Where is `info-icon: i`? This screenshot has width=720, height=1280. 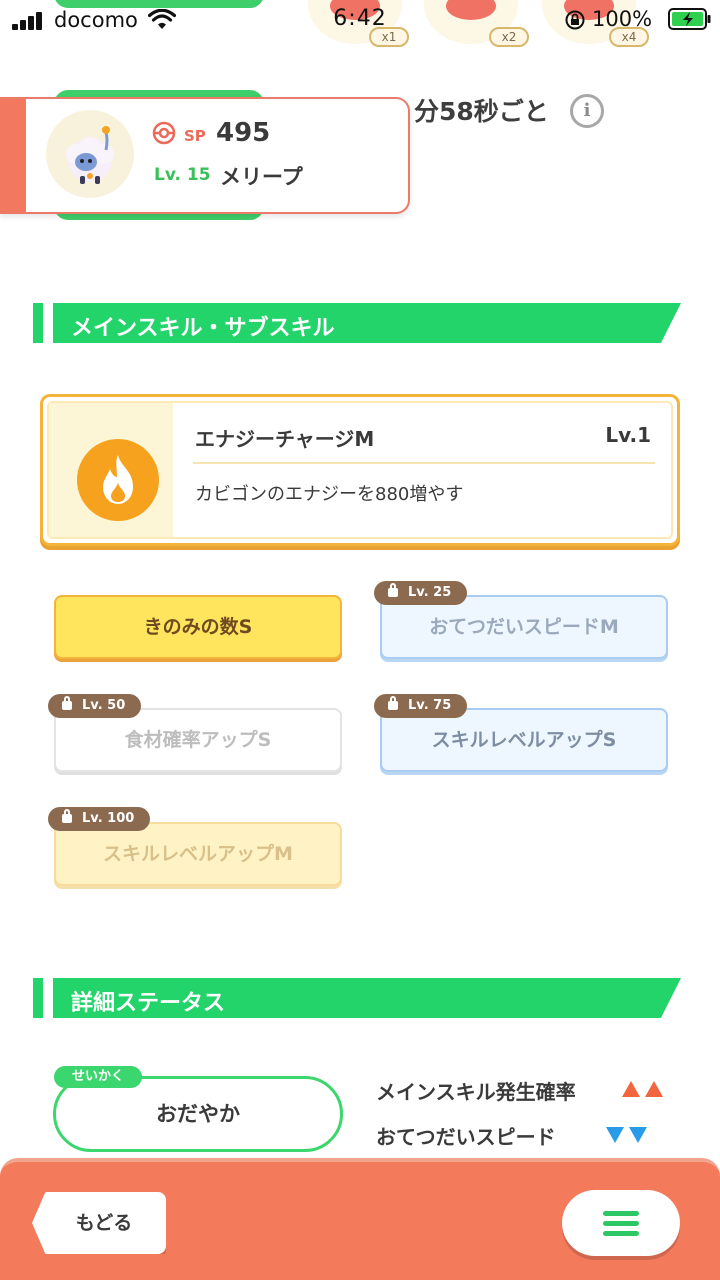
info-icon: i is located at coordinates (587, 110).